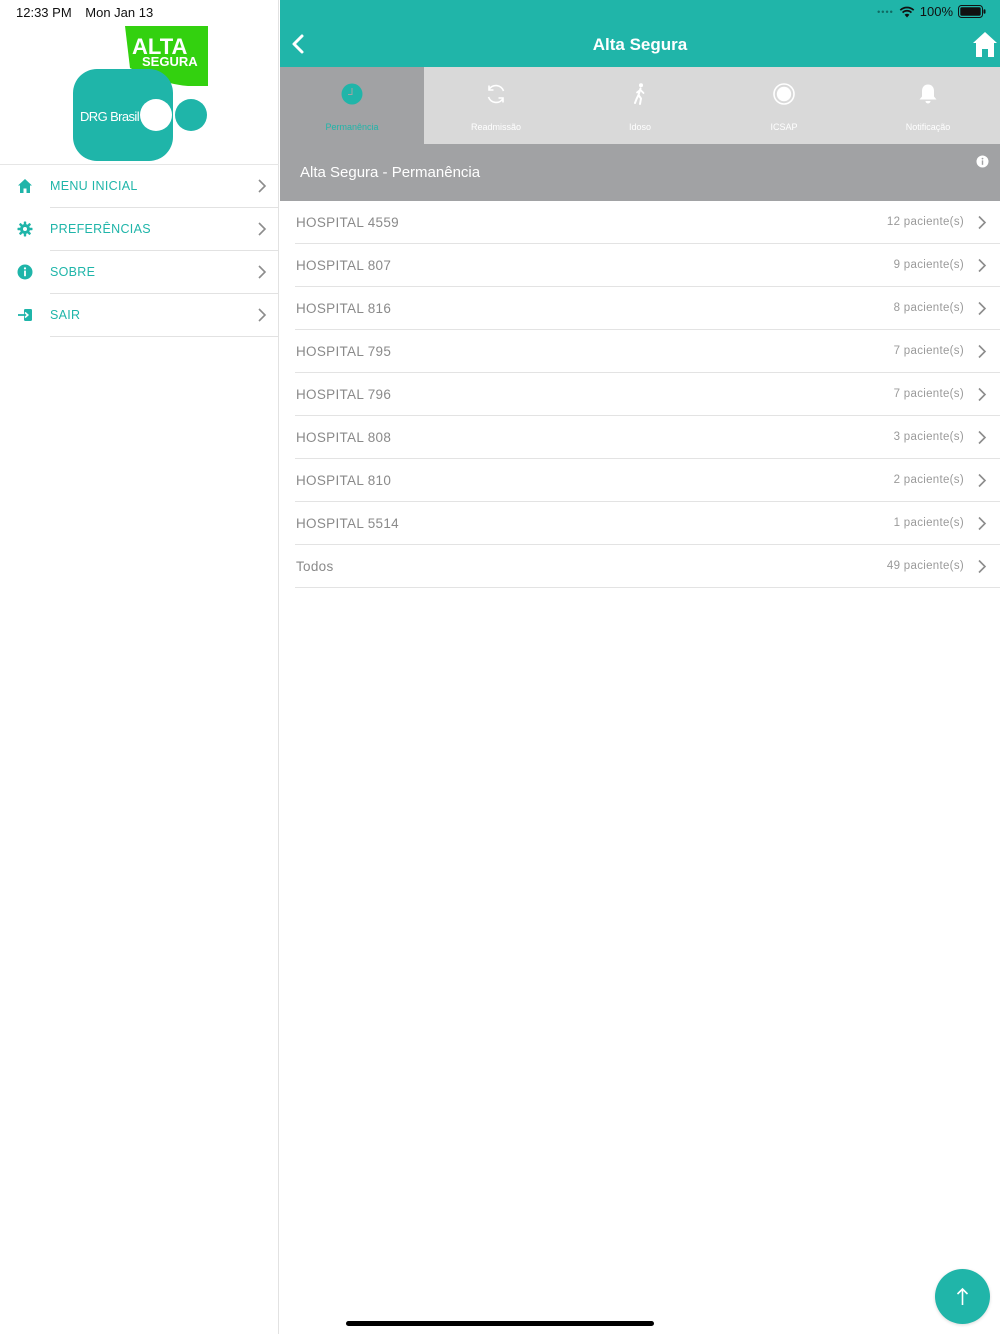 This screenshot has height=1334, width=1000. What do you see at coordinates (496, 127) in the screenshot?
I see `tab-label: Readmissão` at bounding box center [496, 127].